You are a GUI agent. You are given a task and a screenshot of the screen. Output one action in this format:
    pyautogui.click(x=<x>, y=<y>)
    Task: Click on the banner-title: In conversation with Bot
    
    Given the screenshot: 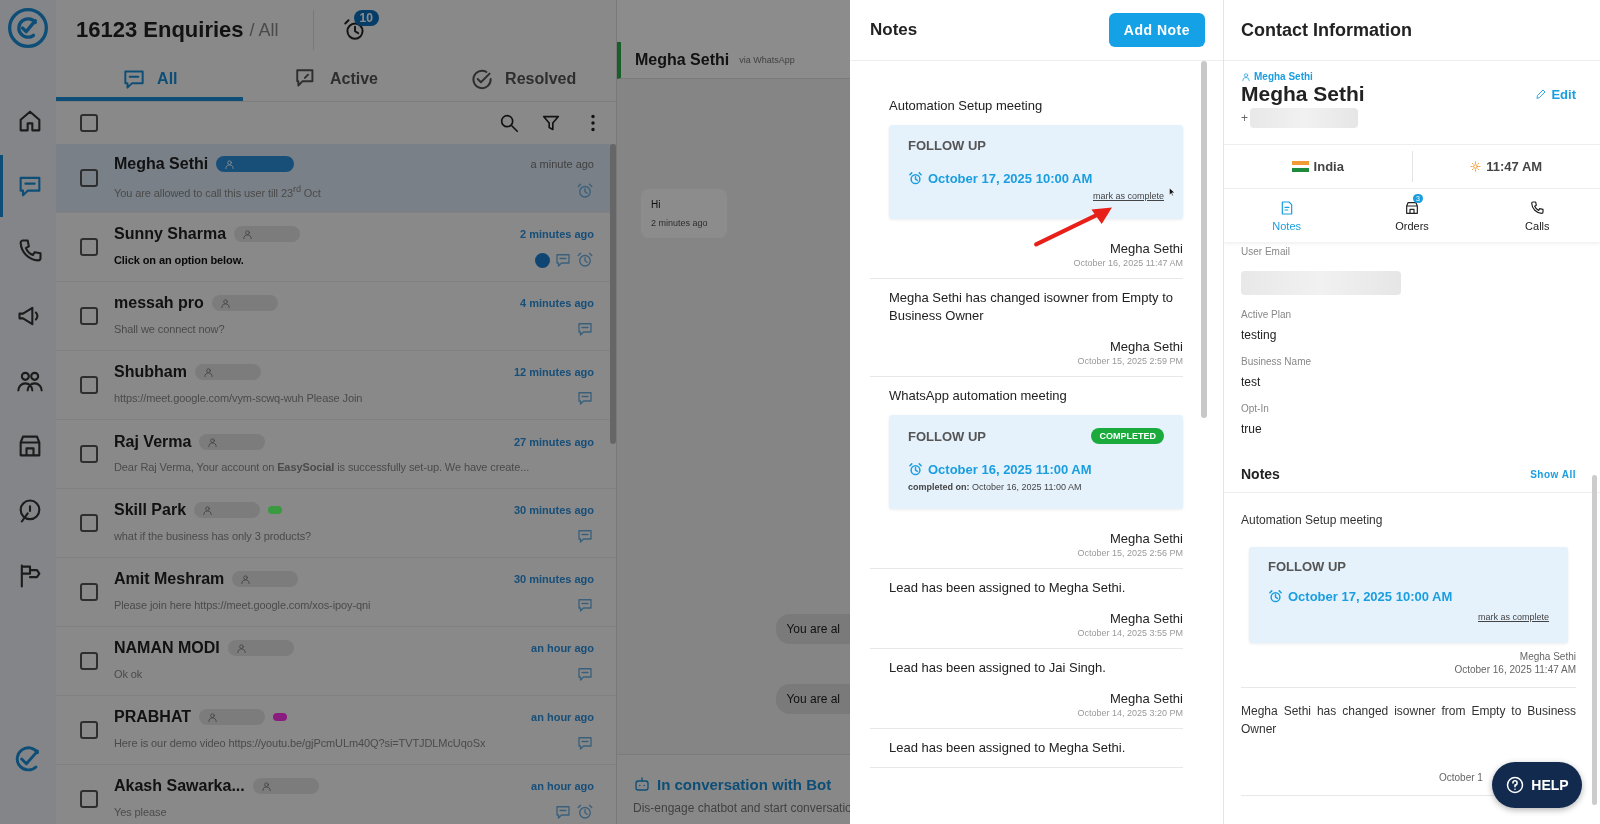 What is the action you would take?
    pyautogui.click(x=744, y=784)
    